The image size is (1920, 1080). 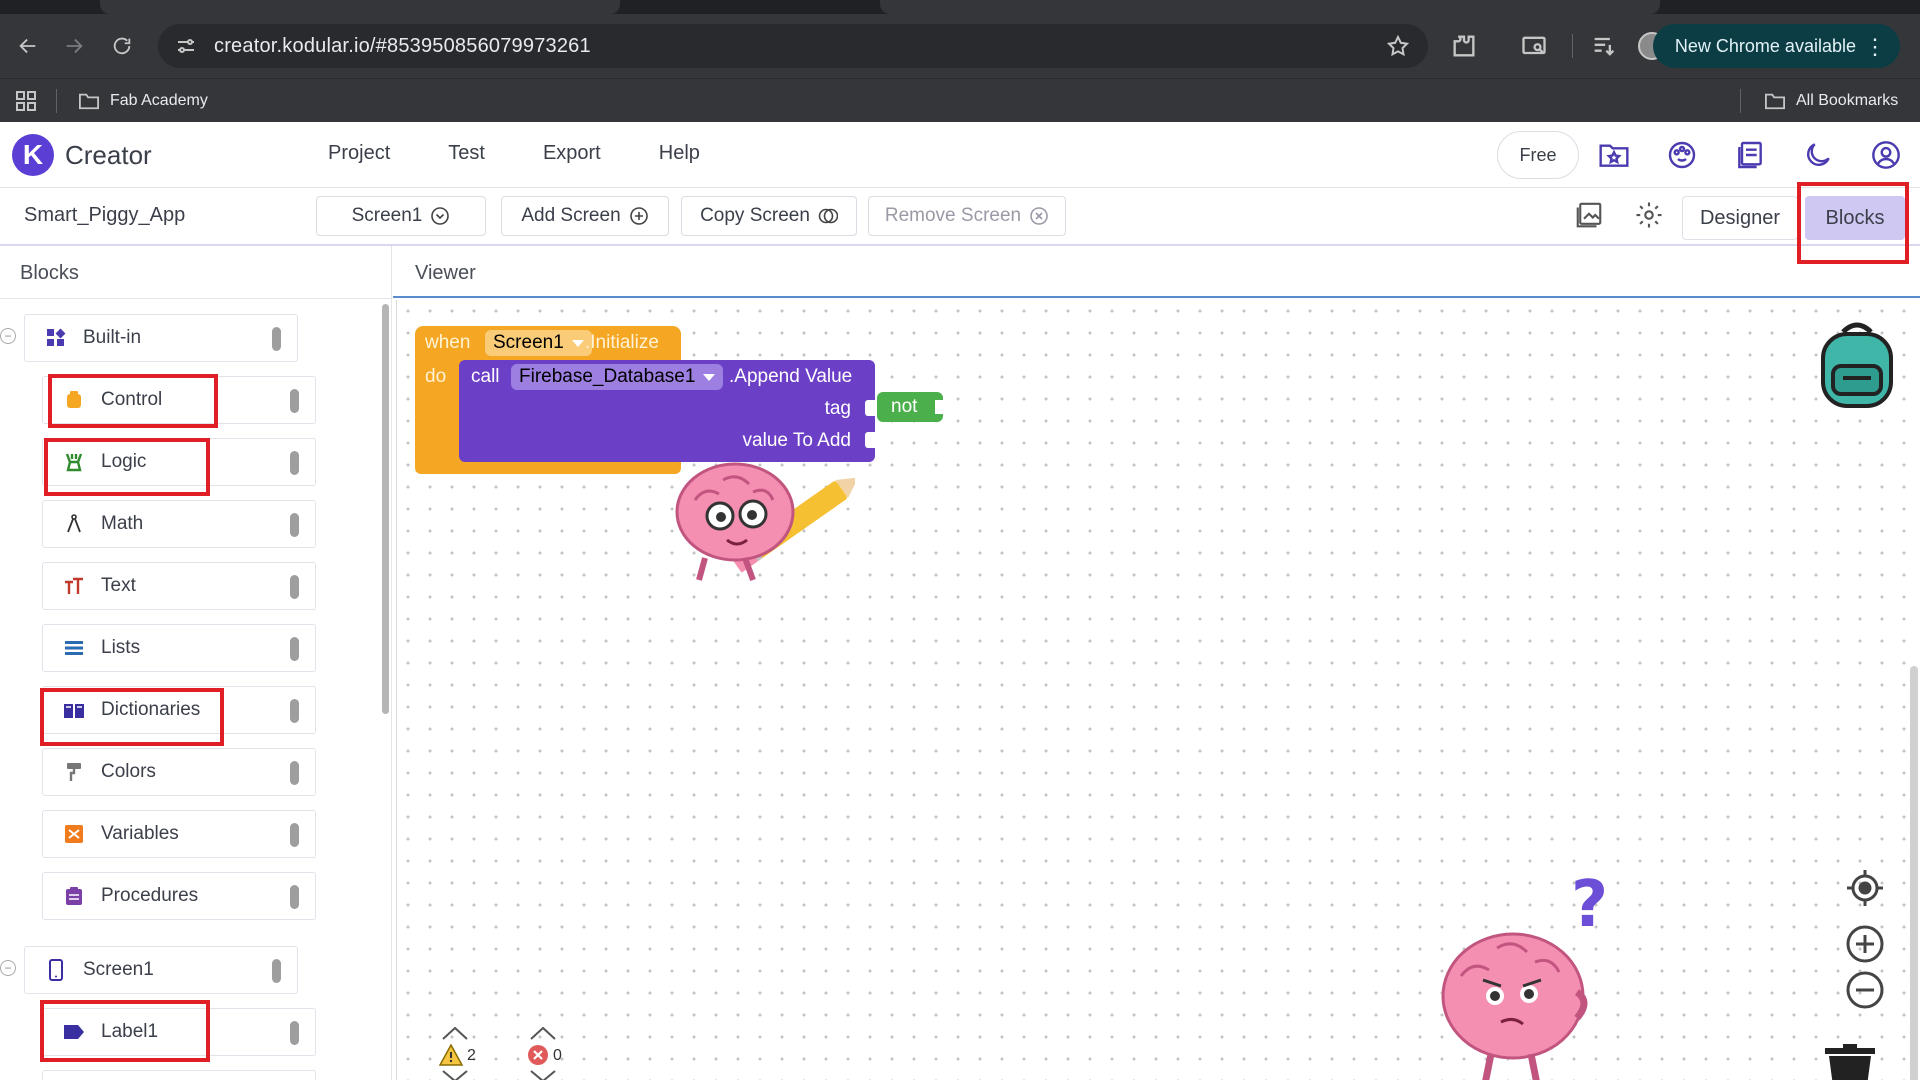 I want to click on error-x-circle-icon, so click(x=538, y=1055).